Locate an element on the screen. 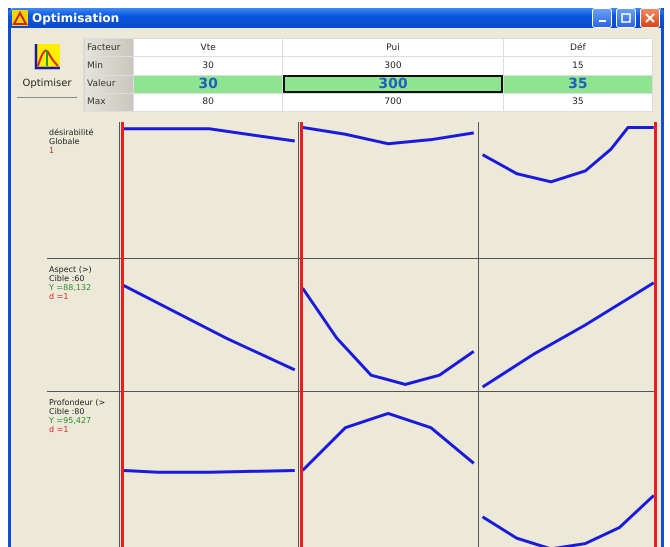 Image resolution: width=670 pixels, height=547 pixels. response-label: Cible :80 is located at coordinates (67, 411).